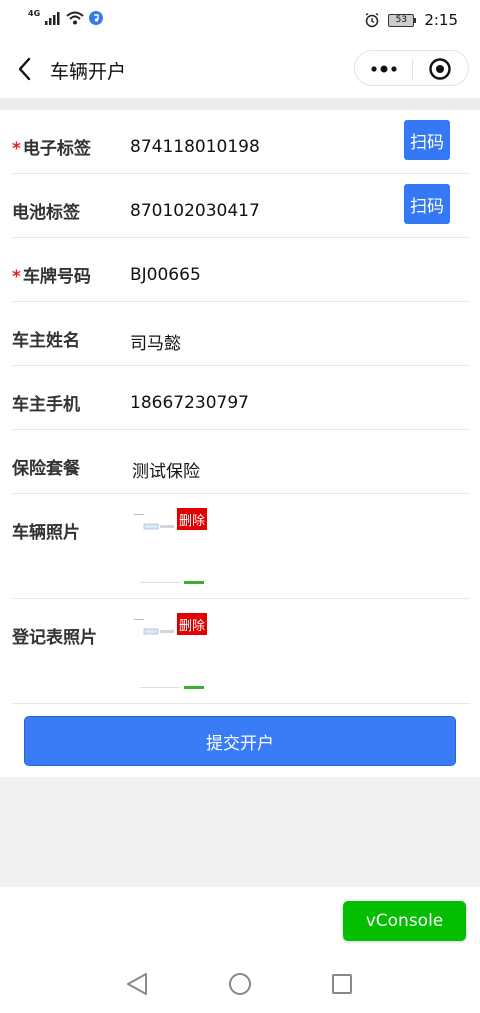  Describe the element at coordinates (195, 211) in the screenshot. I see `battery-tag-value: 870102030417` at that location.